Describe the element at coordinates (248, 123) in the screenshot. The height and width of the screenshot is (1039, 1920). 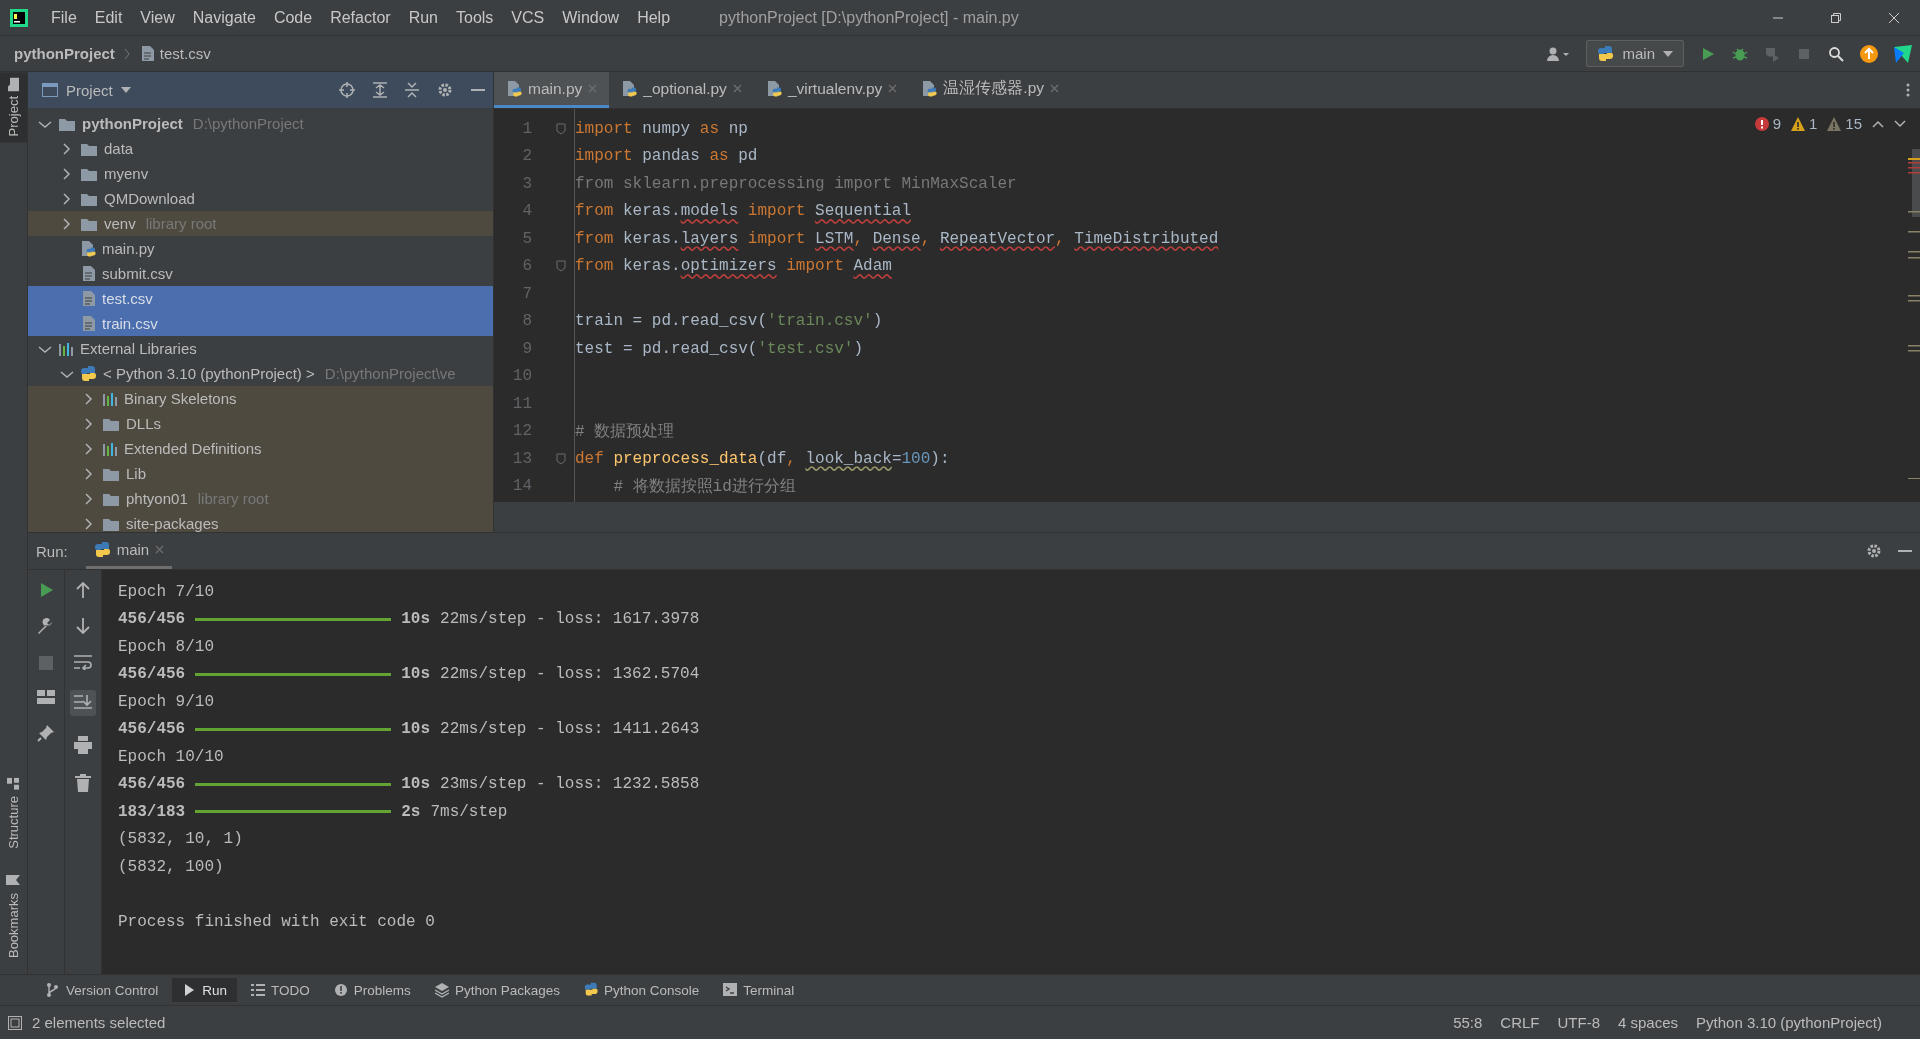
I see `path-hint: D:\pythonProject` at that location.